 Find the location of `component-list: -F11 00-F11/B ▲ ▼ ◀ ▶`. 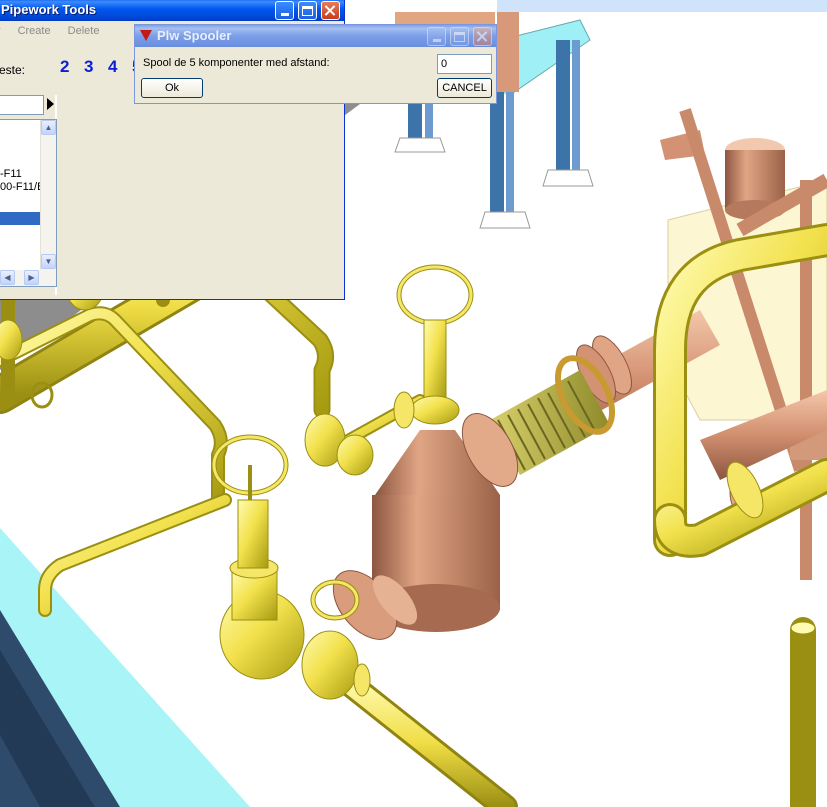

component-list: -F11 00-F11/B ▲ ▼ ◀ ▶ is located at coordinates (28, 203).